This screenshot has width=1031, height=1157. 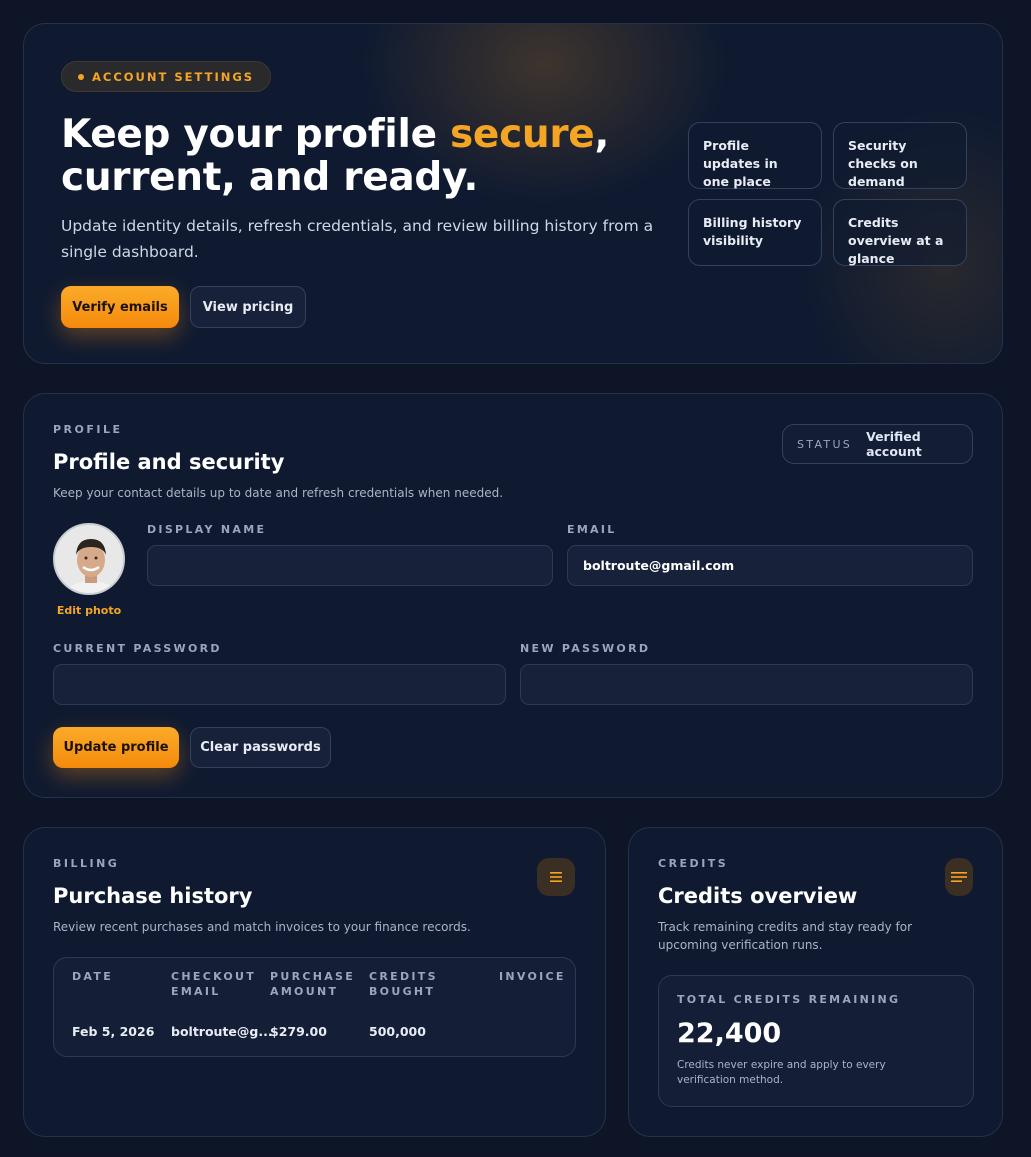 I want to click on billing-eyebrow: BILLING, so click(x=86, y=863).